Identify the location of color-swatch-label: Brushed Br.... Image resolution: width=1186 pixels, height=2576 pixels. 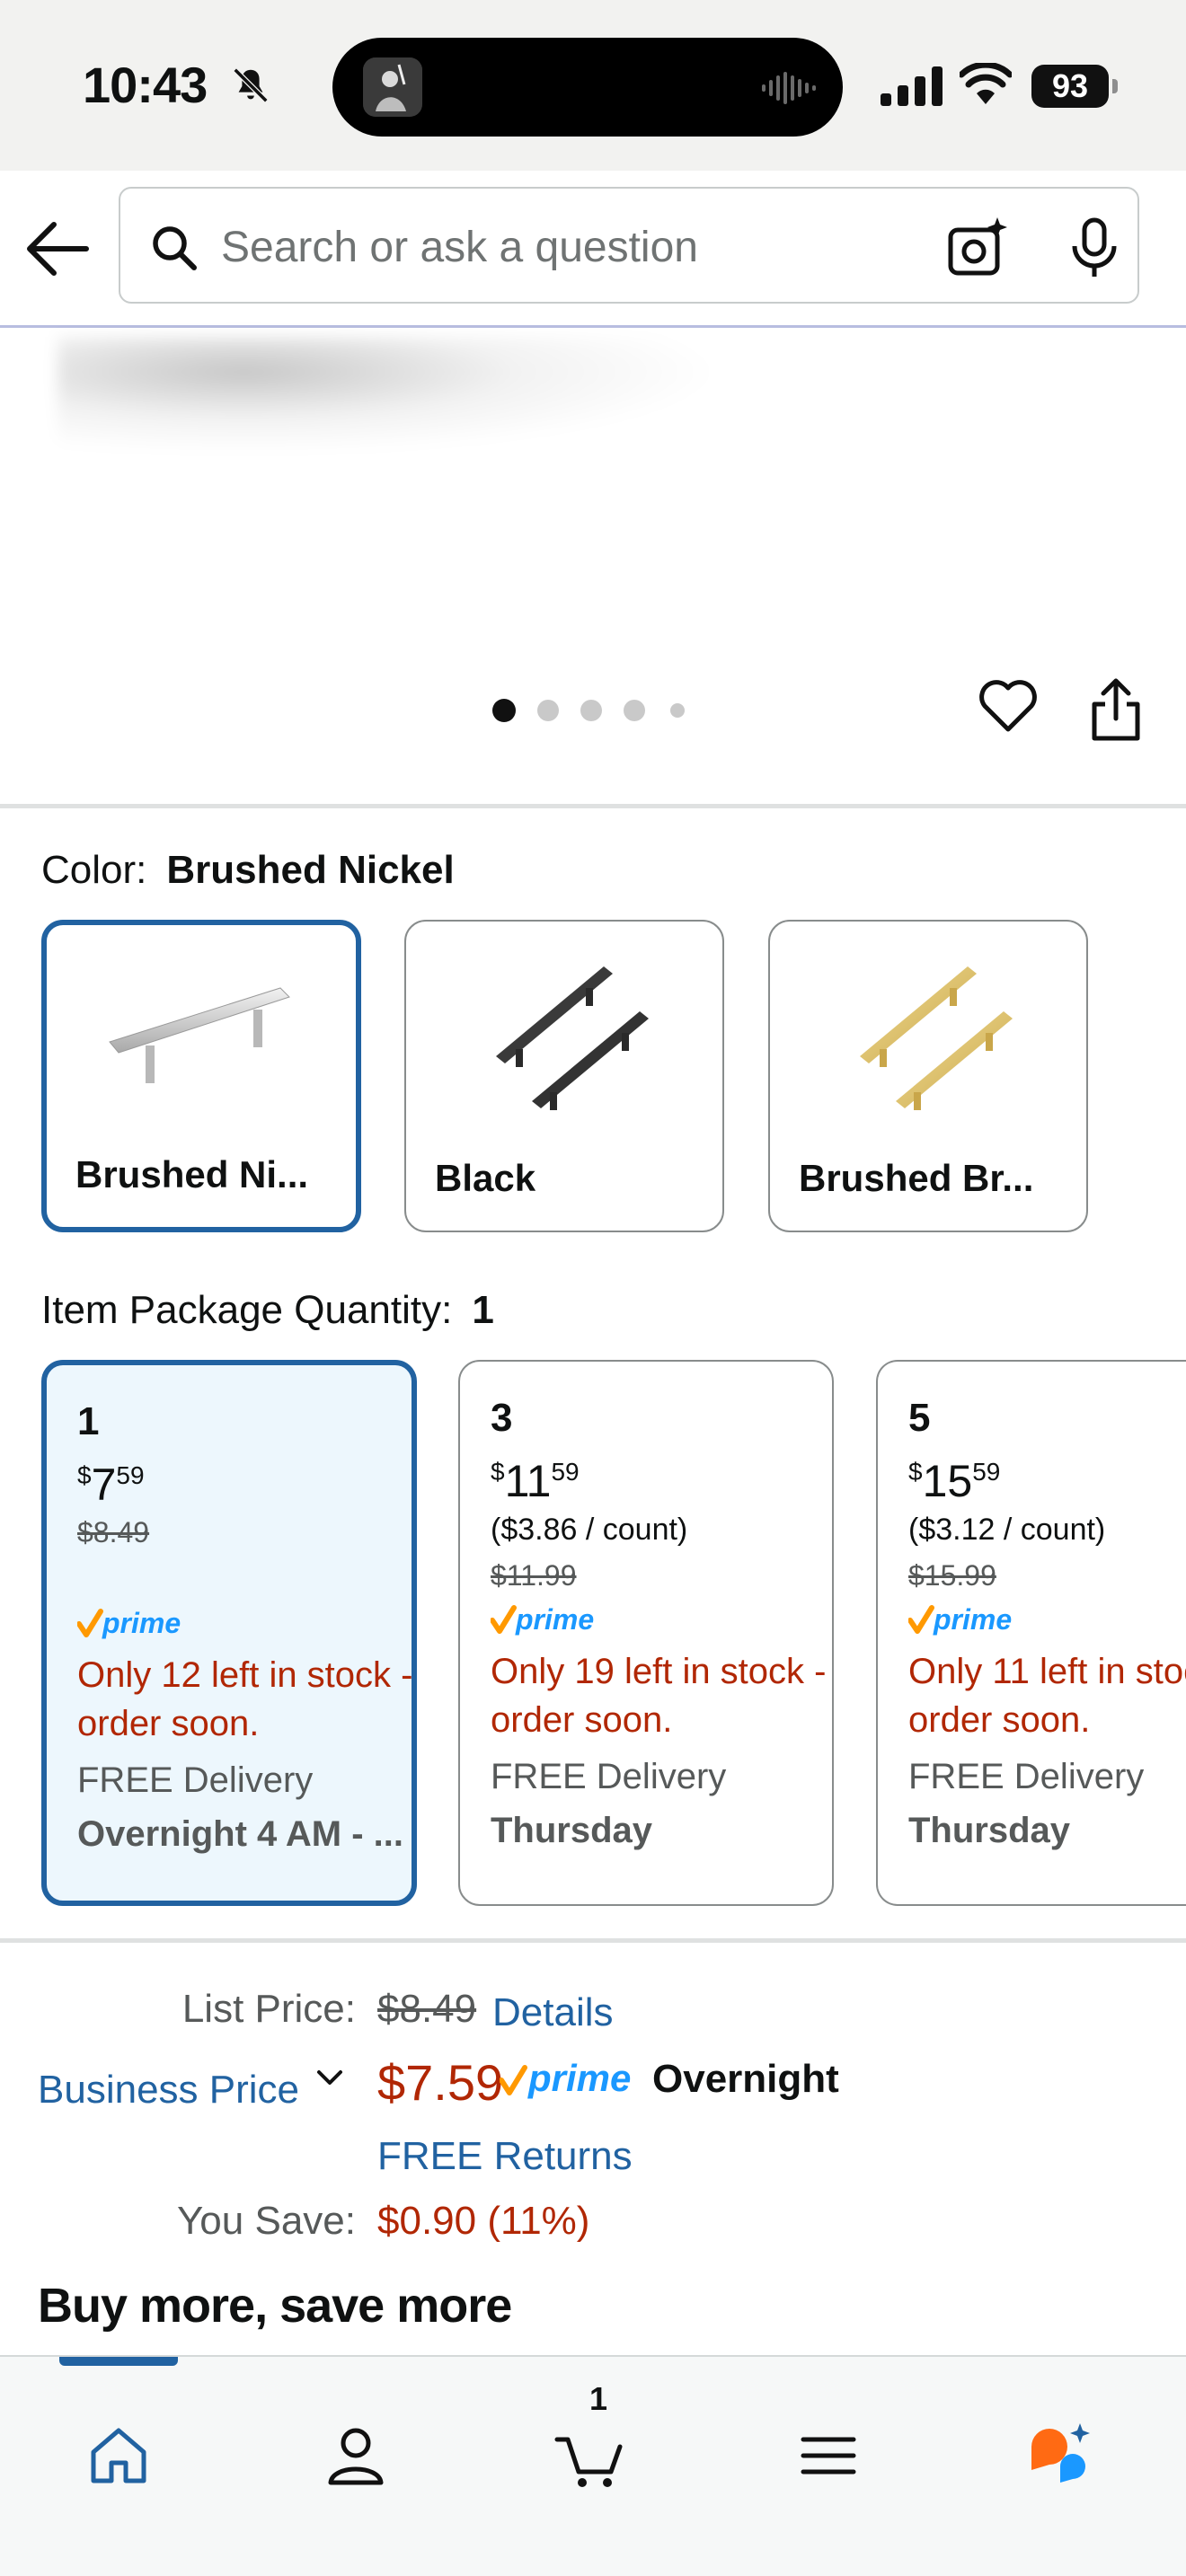
(916, 1178).